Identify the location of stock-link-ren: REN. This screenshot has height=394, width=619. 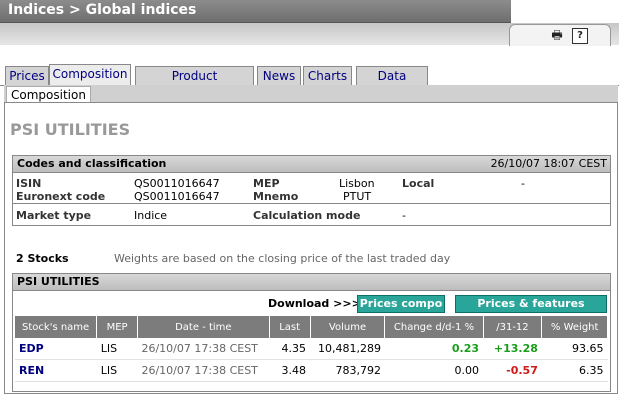
(31, 370).